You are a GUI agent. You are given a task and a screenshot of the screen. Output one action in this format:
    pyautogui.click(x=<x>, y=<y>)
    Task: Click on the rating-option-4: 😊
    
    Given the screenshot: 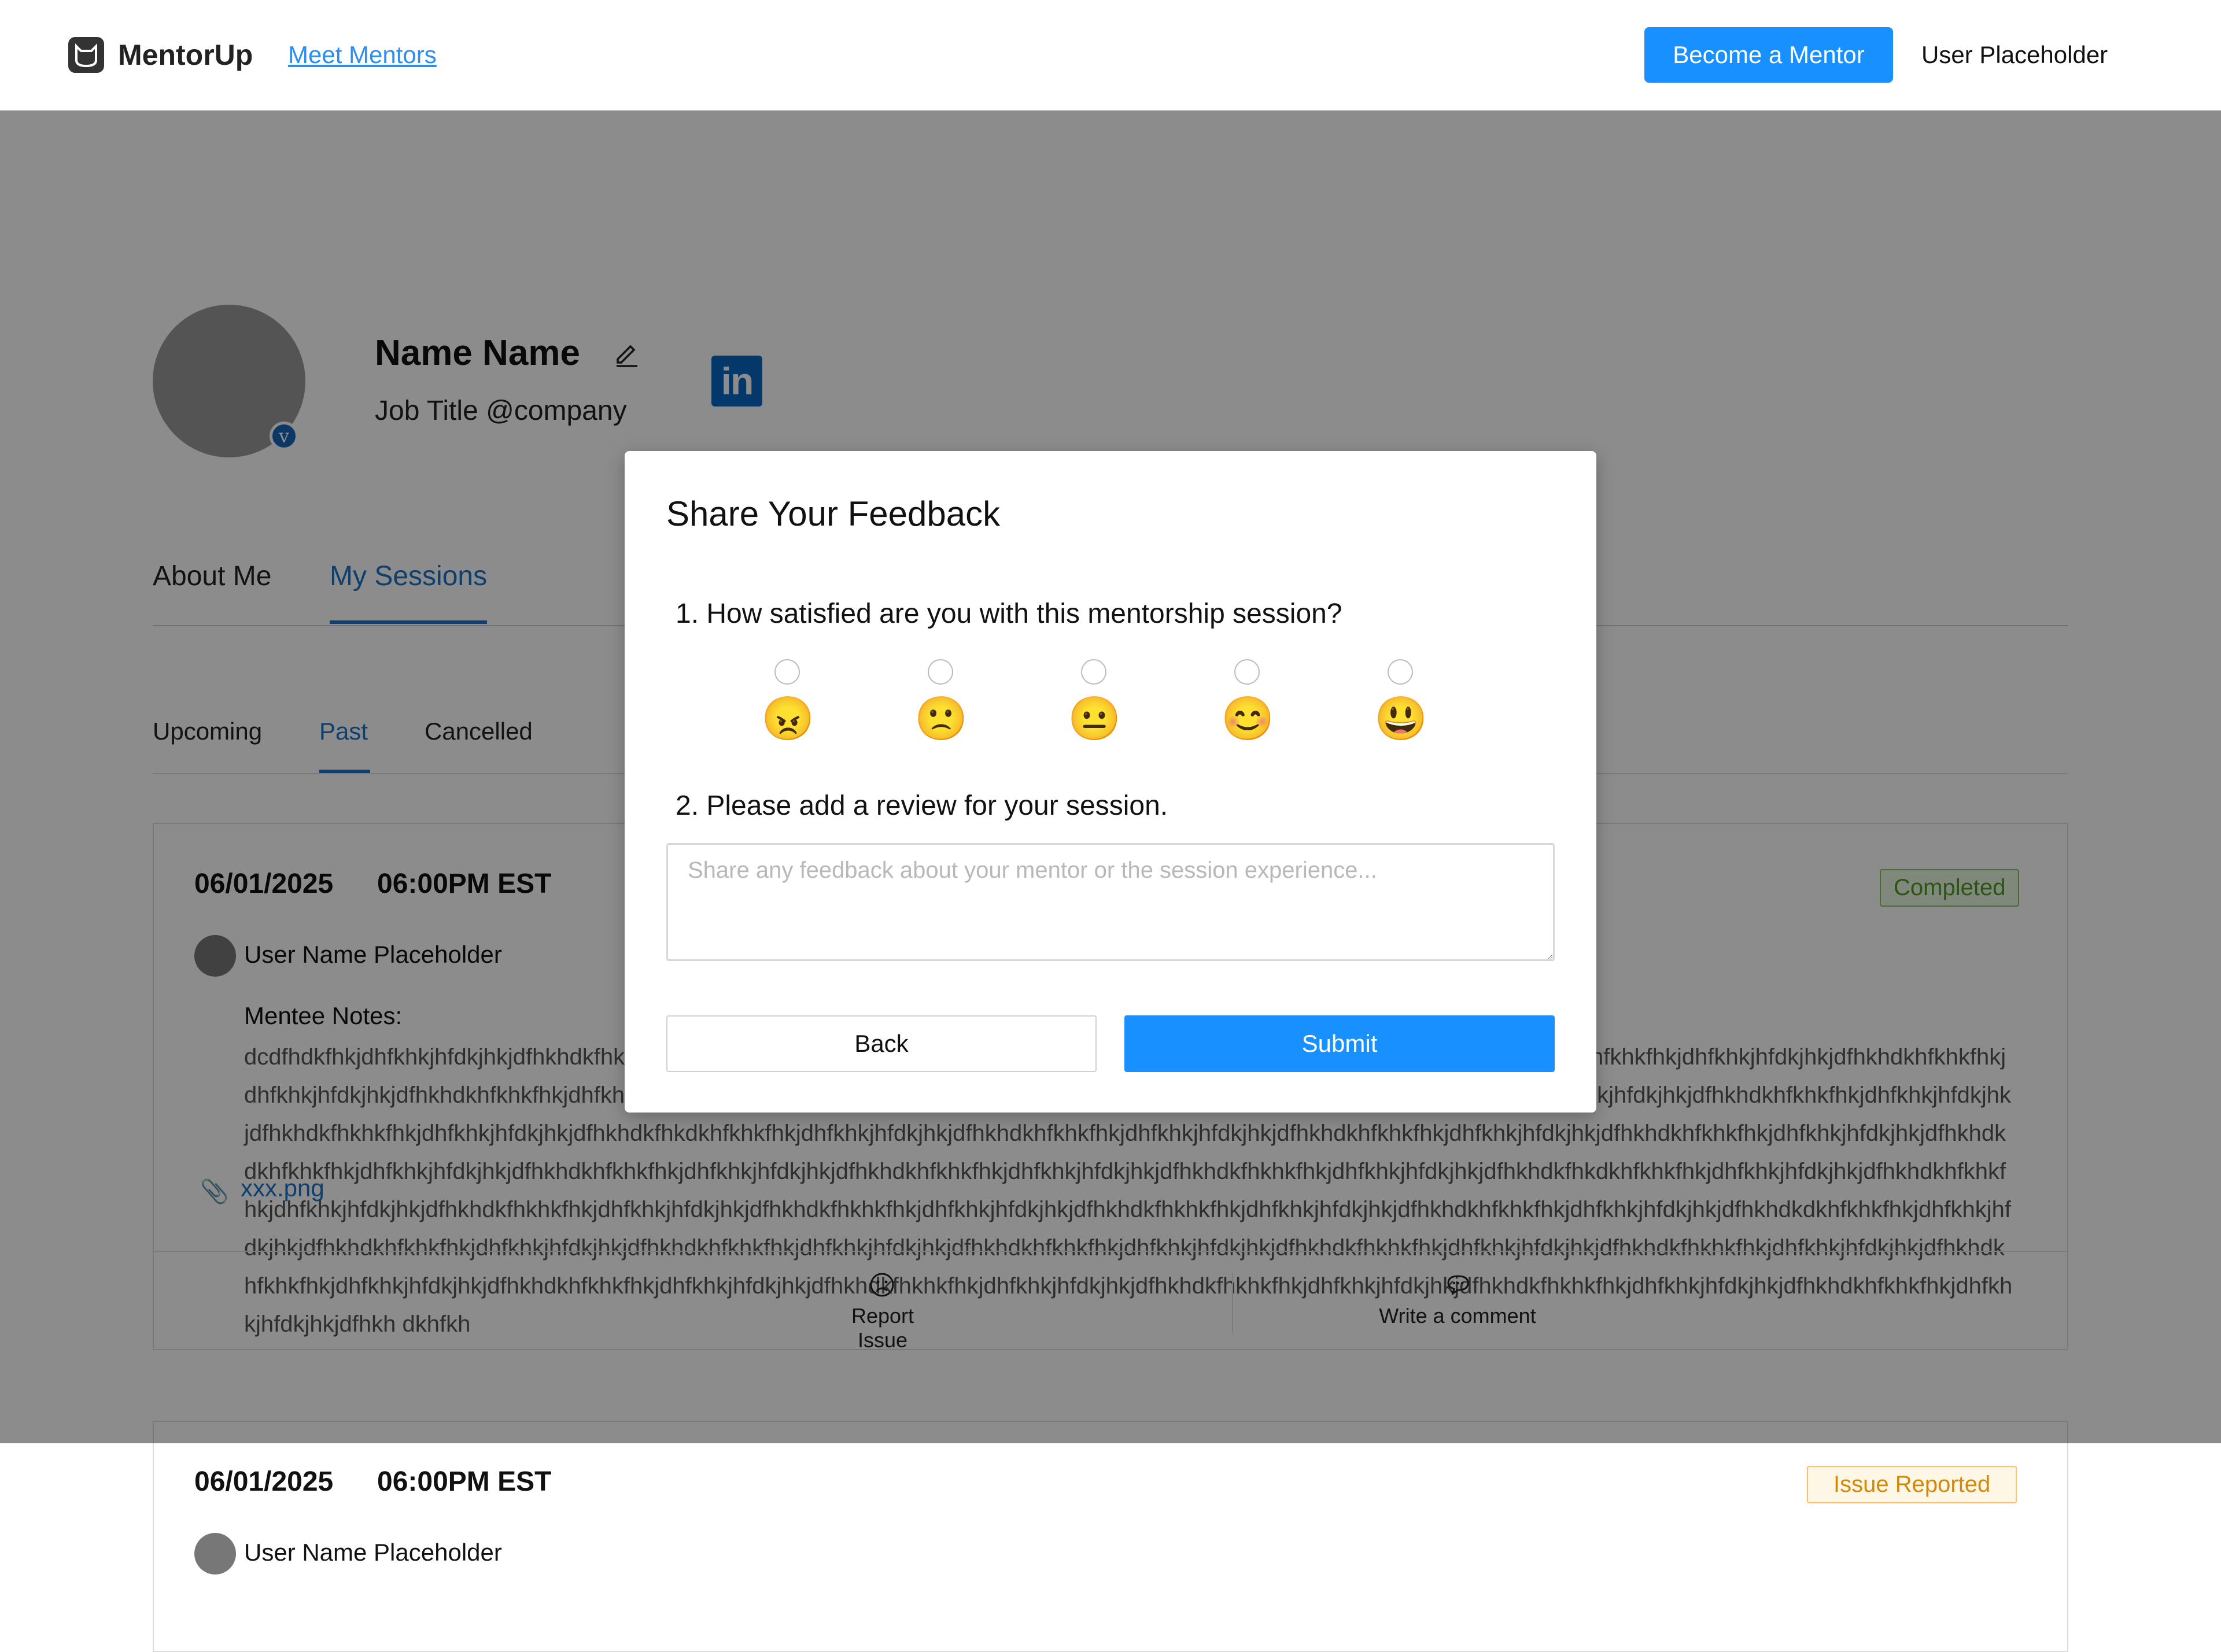 What is the action you would take?
    pyautogui.click(x=1247, y=708)
    